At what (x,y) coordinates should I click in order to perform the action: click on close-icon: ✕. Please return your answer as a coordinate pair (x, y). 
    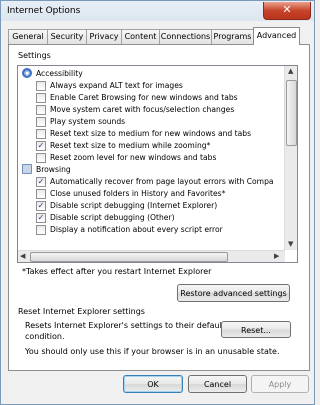
    Looking at the image, I should click on (287, 9).